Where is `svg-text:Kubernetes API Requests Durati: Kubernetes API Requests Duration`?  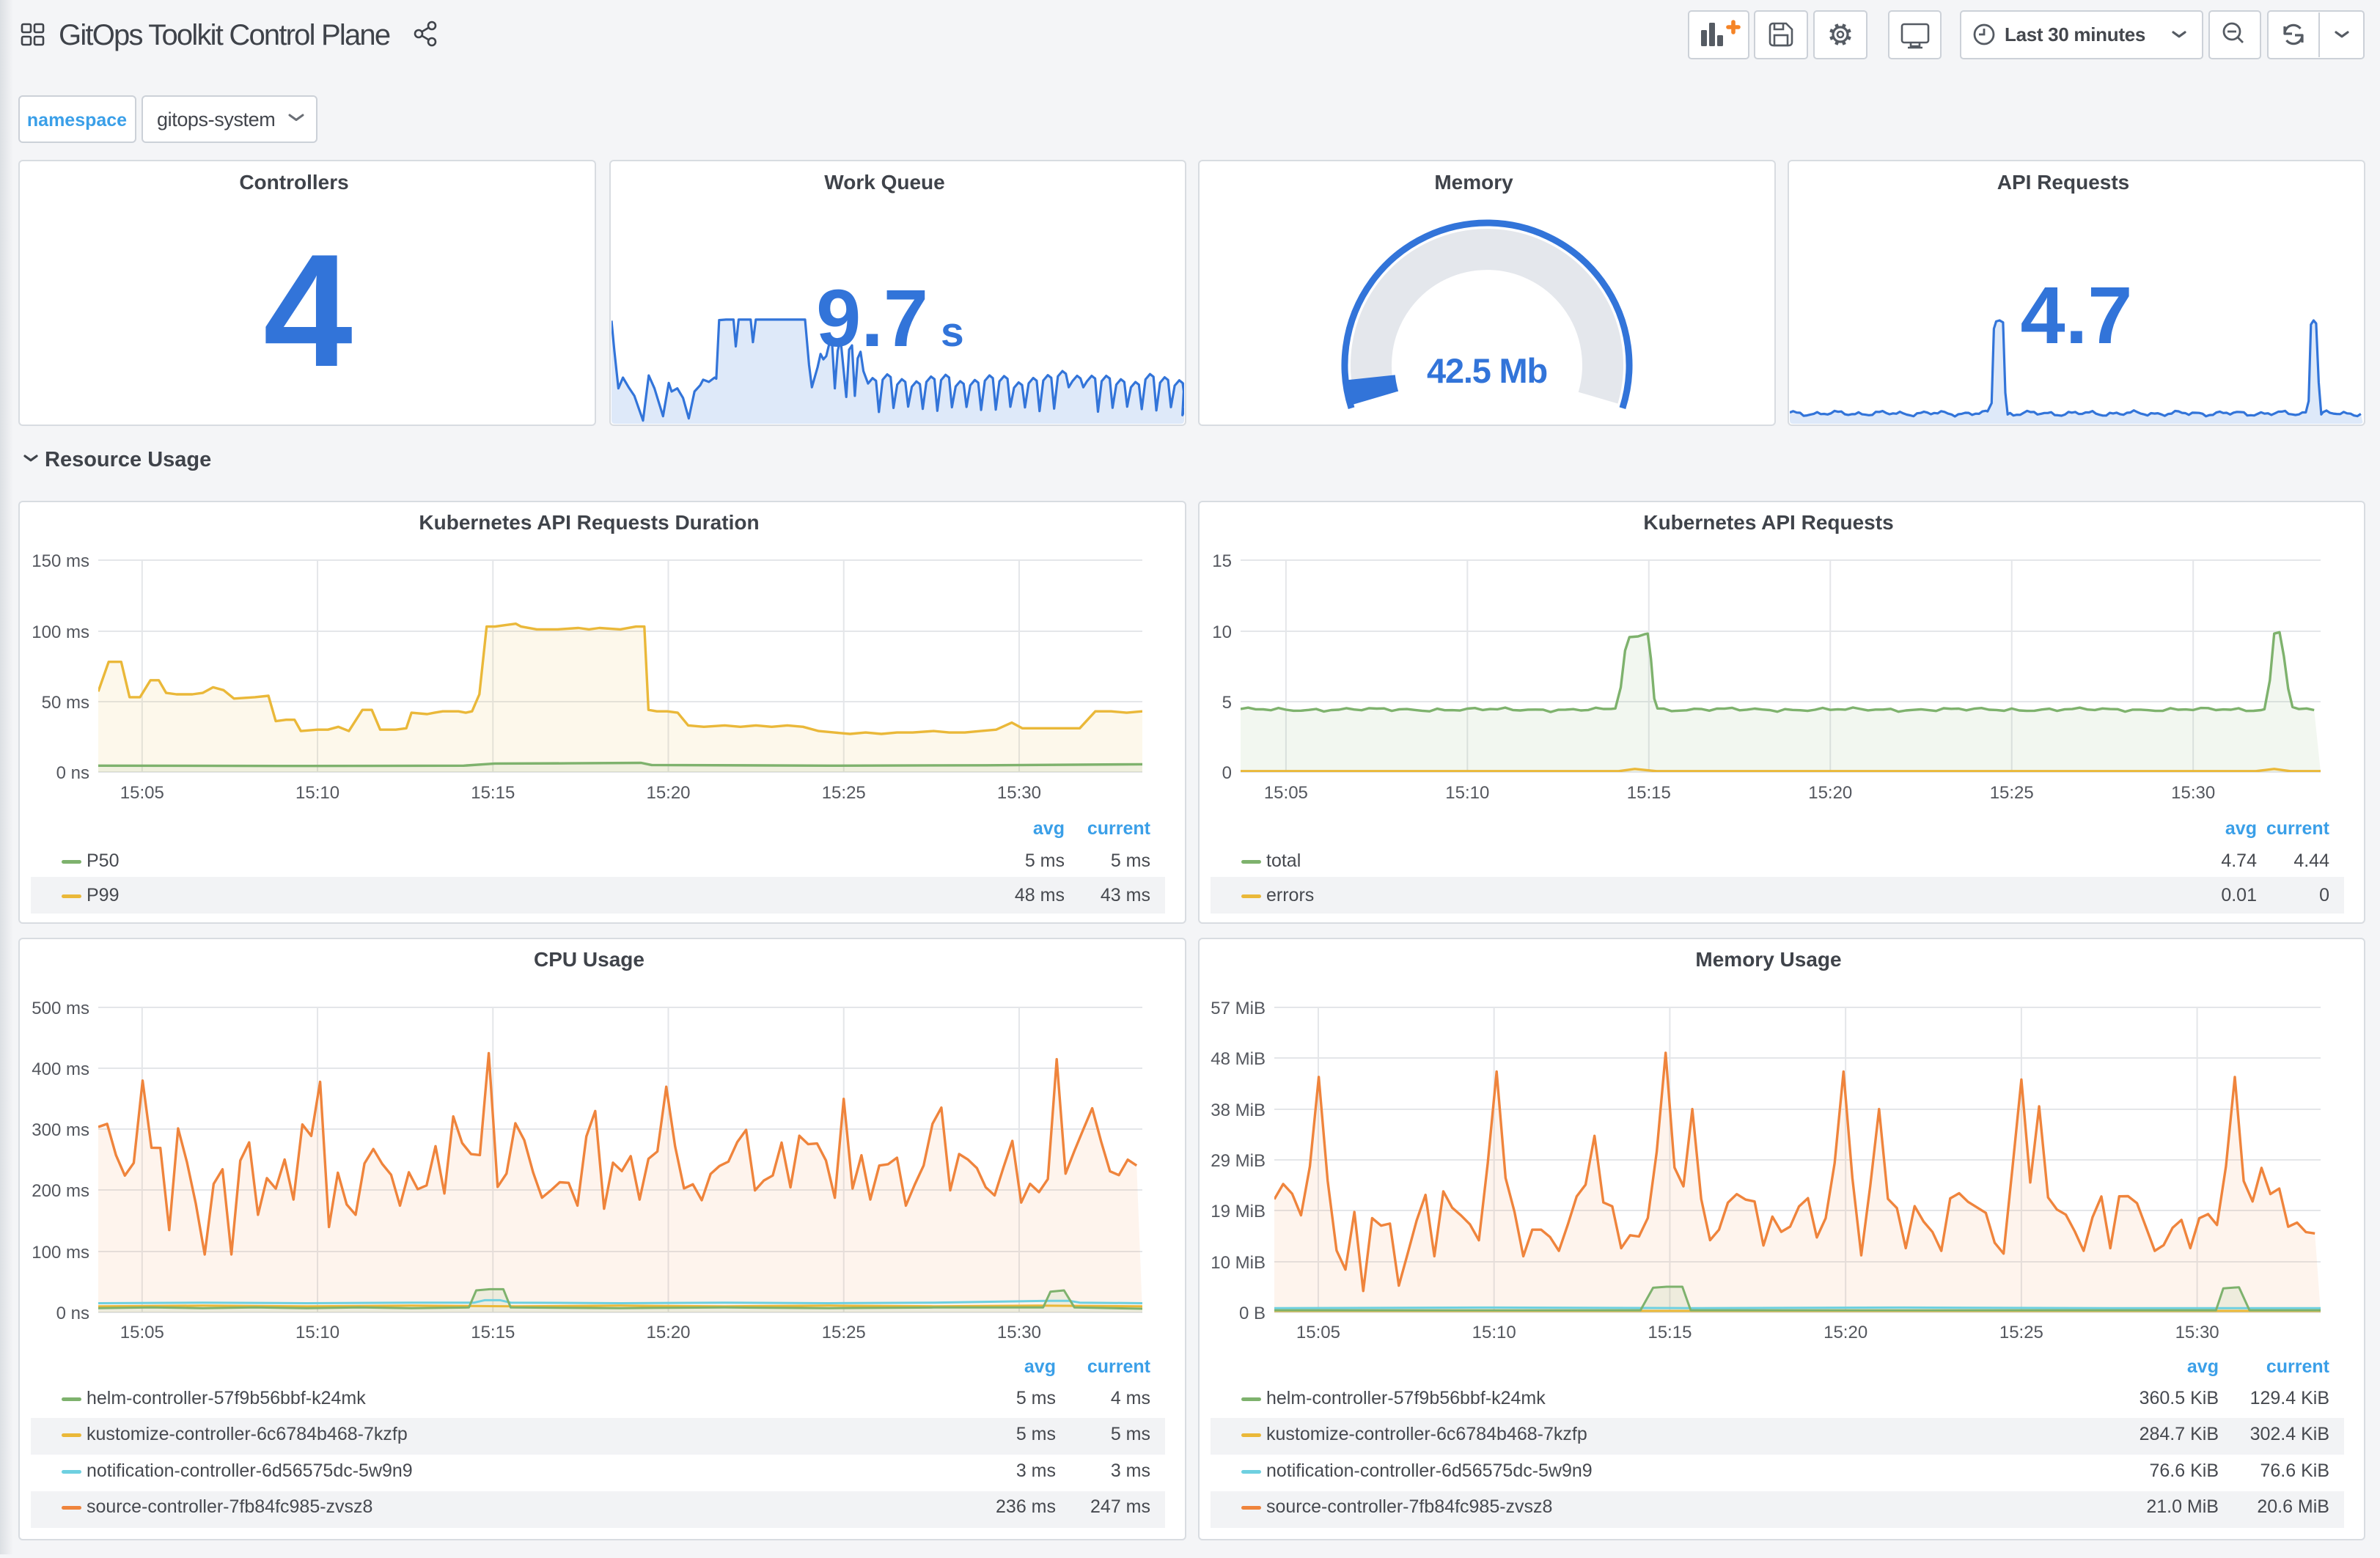
svg-text:Kubernetes API Requests Durati: Kubernetes API Requests Duration is located at coordinates (589, 522).